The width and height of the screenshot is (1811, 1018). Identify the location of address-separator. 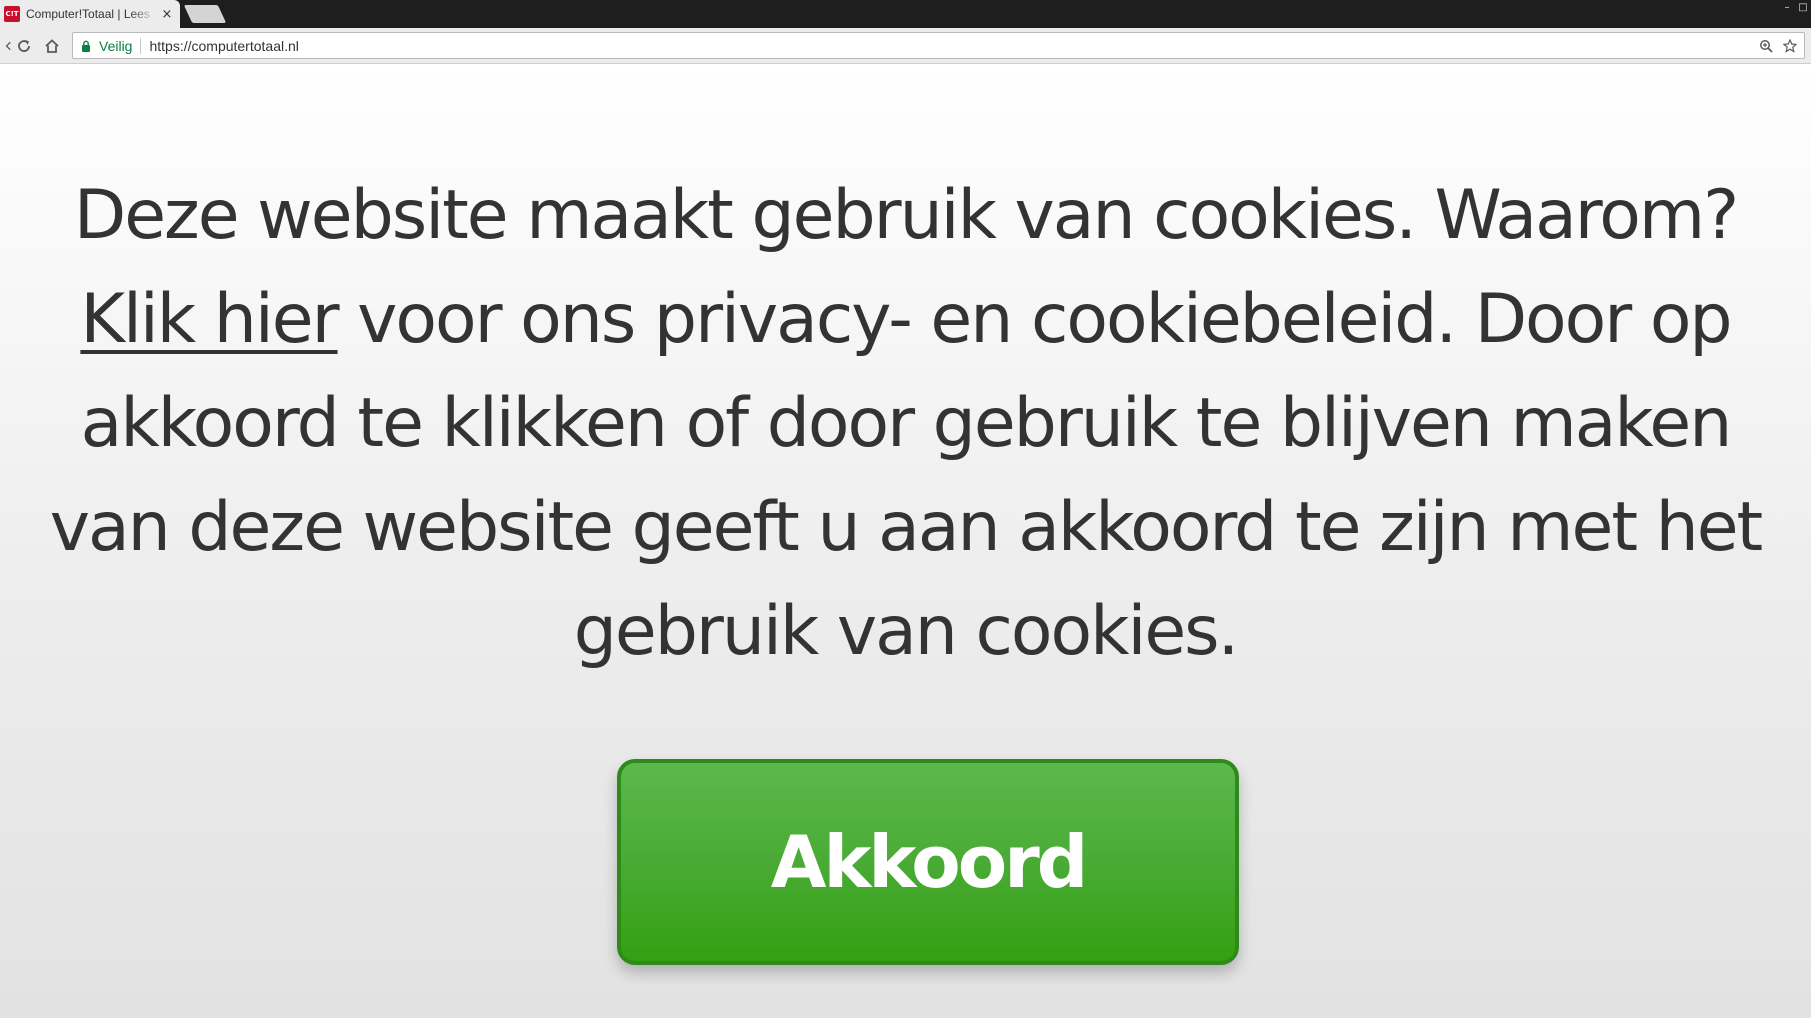
(141, 45).